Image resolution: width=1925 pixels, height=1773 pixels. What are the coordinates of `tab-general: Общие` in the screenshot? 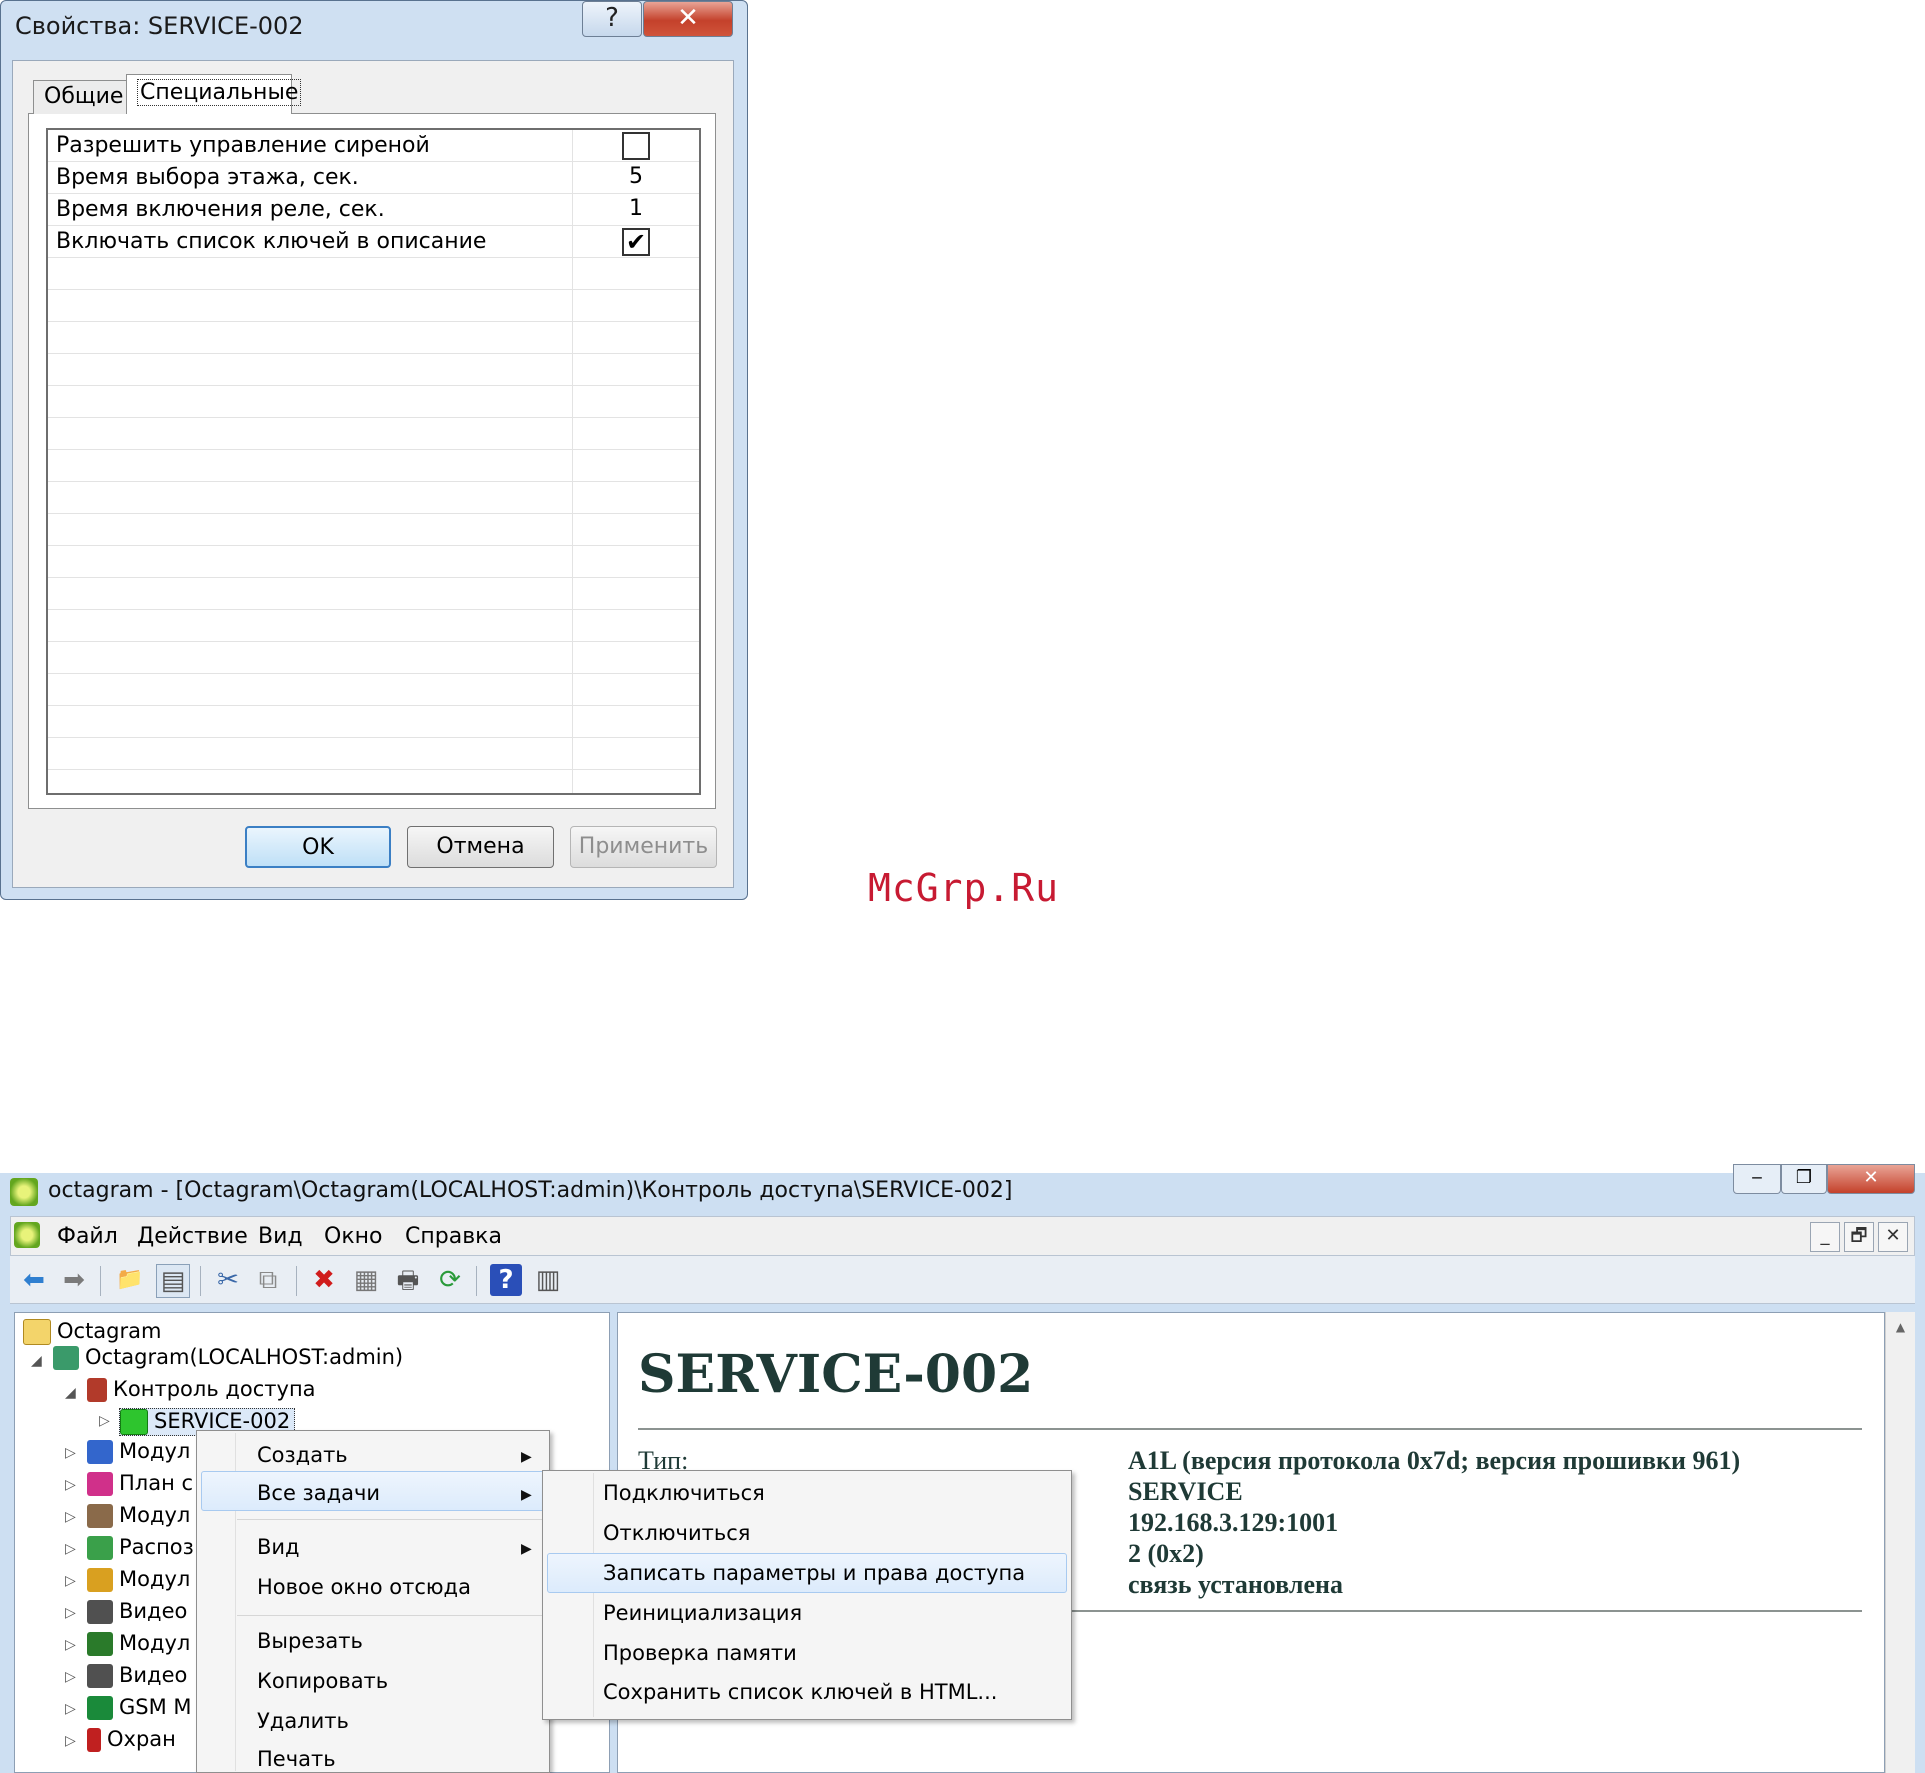 It's located at (84, 97).